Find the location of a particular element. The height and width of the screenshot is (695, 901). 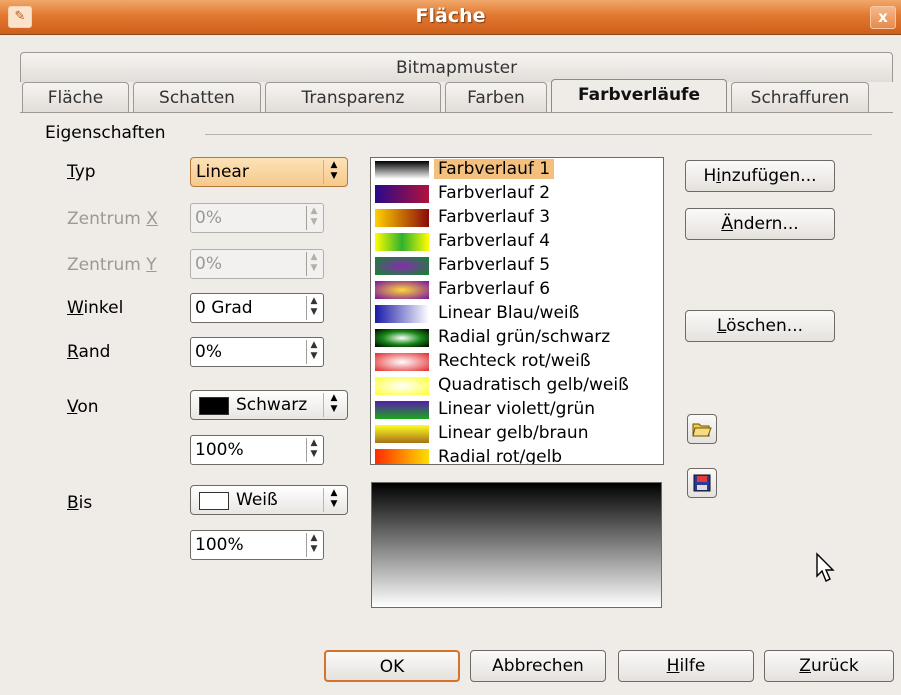

gradient-list-item: Rechteck rot/weiß is located at coordinates (504, 362).